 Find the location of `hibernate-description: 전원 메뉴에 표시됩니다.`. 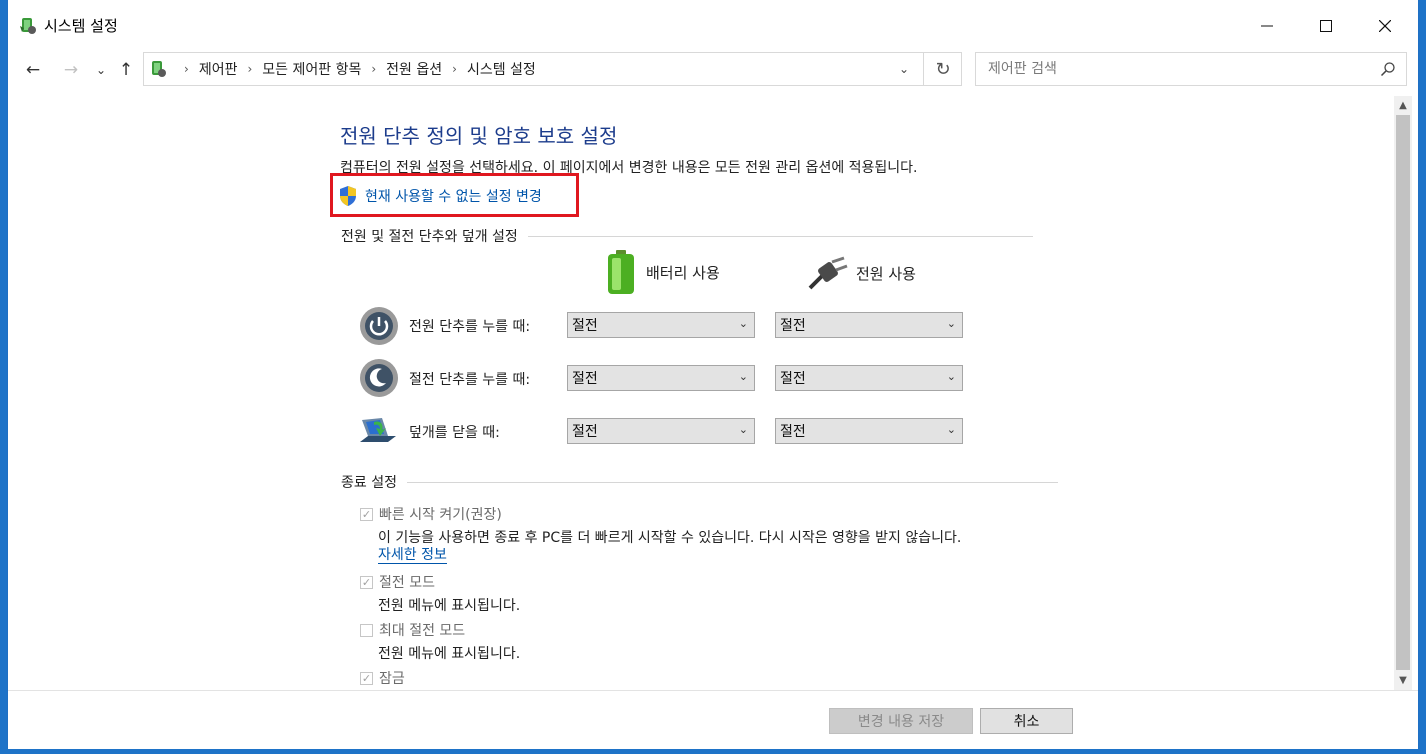

hibernate-description: 전원 메뉴에 표시됩니다. is located at coordinates (449, 654).